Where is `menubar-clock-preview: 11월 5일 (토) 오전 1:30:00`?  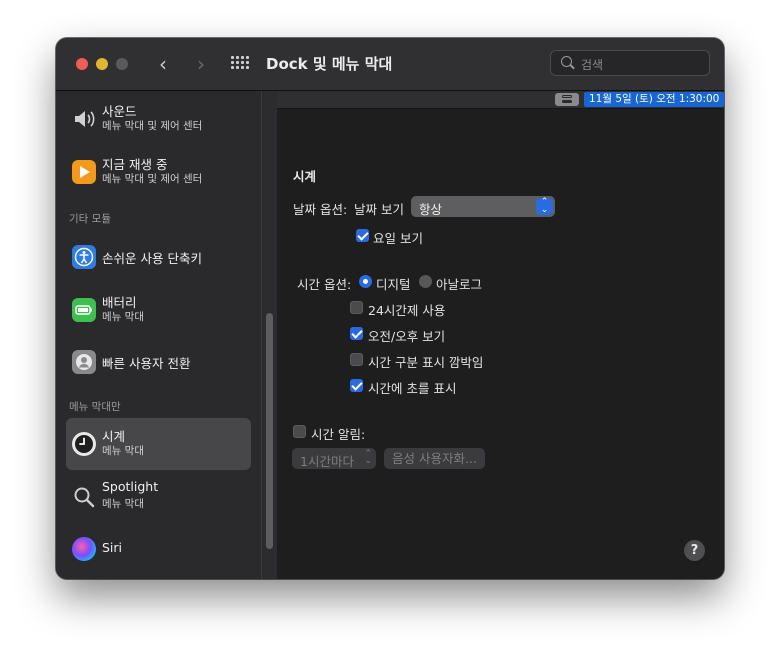 menubar-clock-preview: 11월 5일 (토) 오전 1:30:00 is located at coordinates (654, 99).